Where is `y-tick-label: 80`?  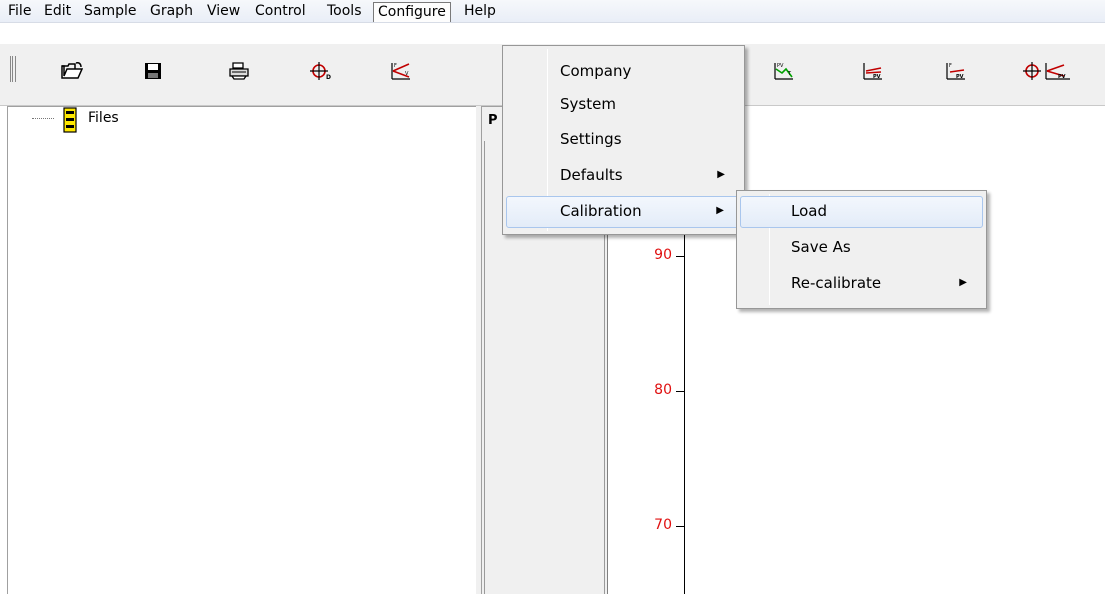
y-tick-label: 80 is located at coordinates (663, 390).